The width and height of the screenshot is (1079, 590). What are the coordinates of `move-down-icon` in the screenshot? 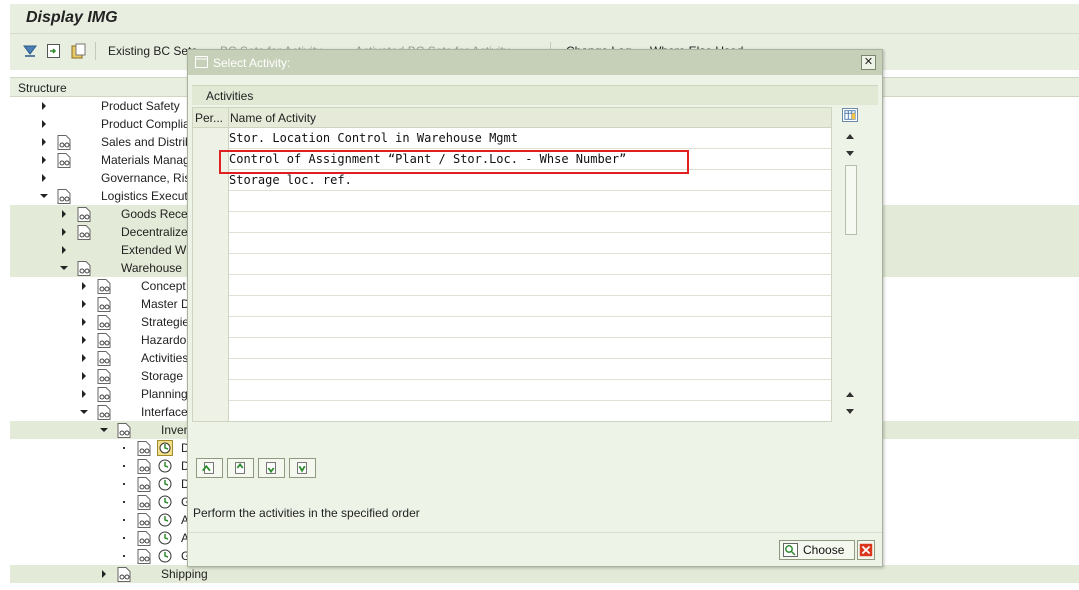 It's located at (271, 468).